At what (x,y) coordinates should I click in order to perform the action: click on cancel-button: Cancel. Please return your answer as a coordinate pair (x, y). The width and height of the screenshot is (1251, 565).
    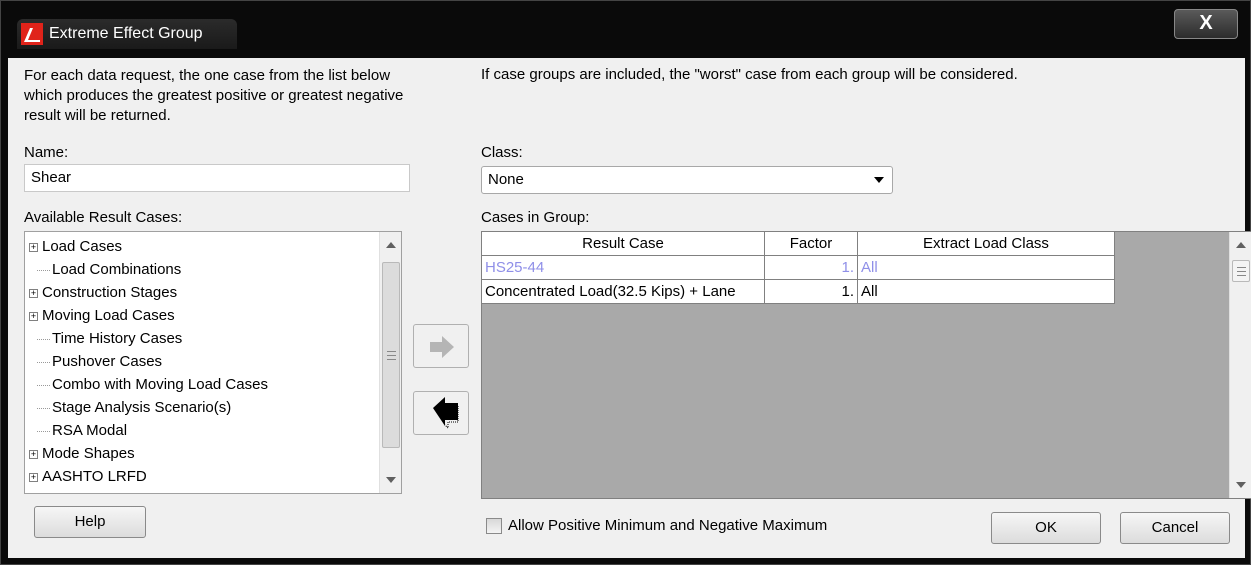
    Looking at the image, I should click on (1175, 528).